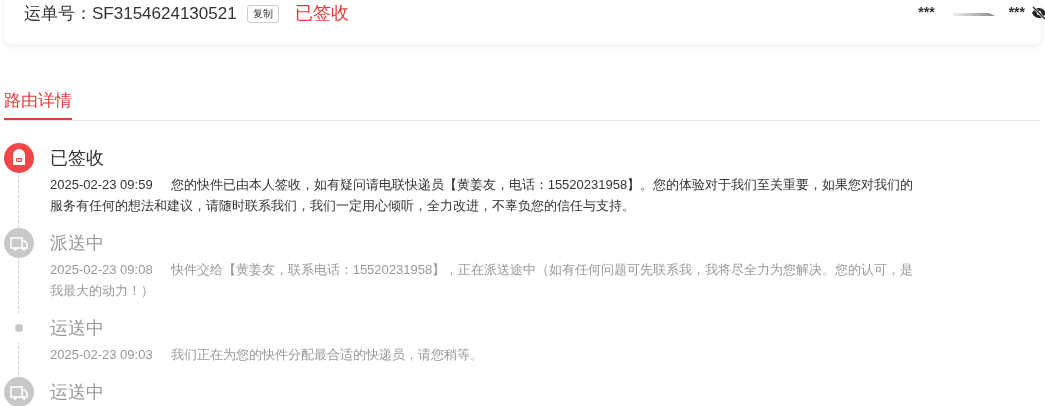 This screenshot has height=406, width=1045. Describe the element at coordinates (482, 195) in the screenshot. I see `event-entry: 2025-02-23 09:59 您的快件已由本人签收，如有疑问请电联快递员【黄姜友，电话：15520231958】。您的体验对于我们至关重要，如果您对我们的服务有任何的想法和建议，请随时联系我们，我们一定用心倾听，全力改进，不辜负您的信任与支持。` at that location.